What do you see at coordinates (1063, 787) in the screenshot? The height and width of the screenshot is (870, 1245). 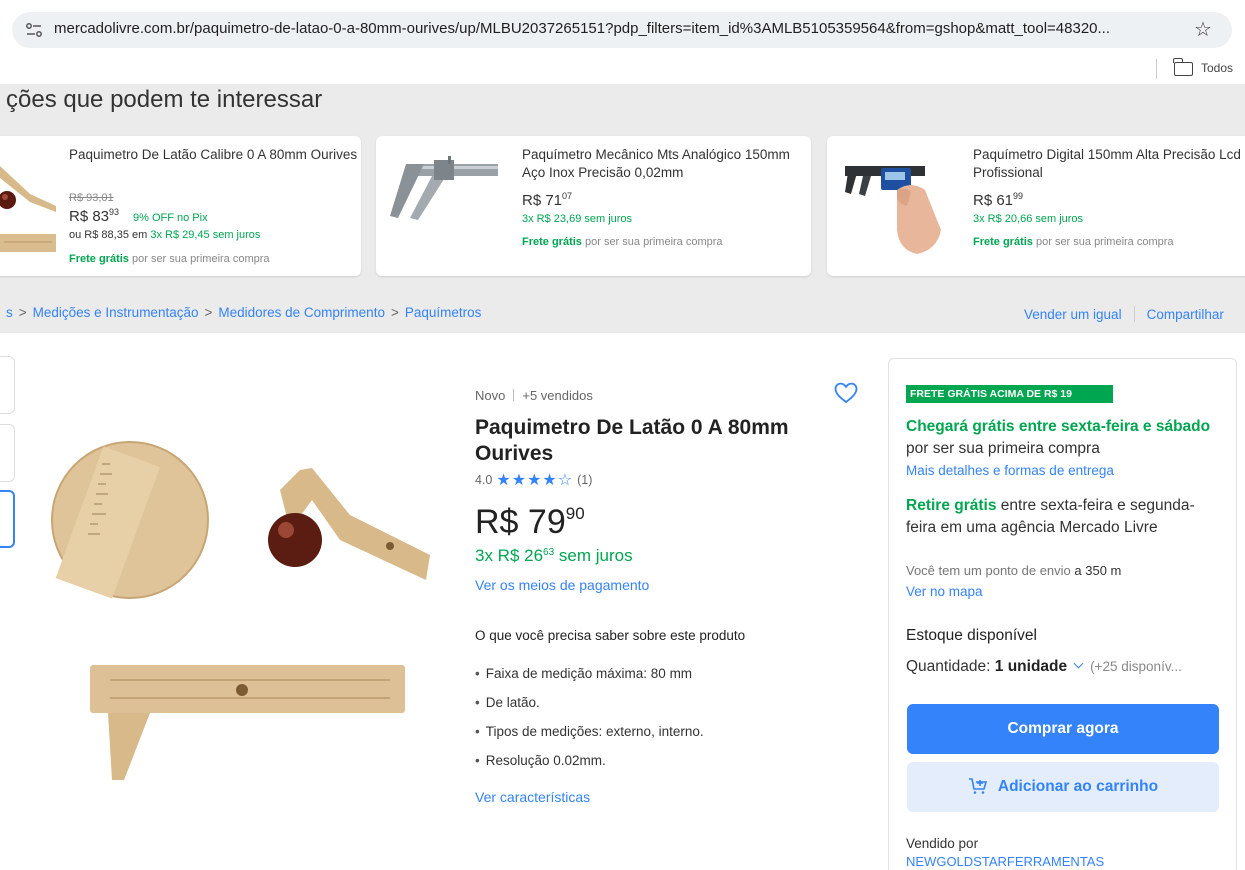 I see `add-to-cart-button: Adicionar ao carrinho` at bounding box center [1063, 787].